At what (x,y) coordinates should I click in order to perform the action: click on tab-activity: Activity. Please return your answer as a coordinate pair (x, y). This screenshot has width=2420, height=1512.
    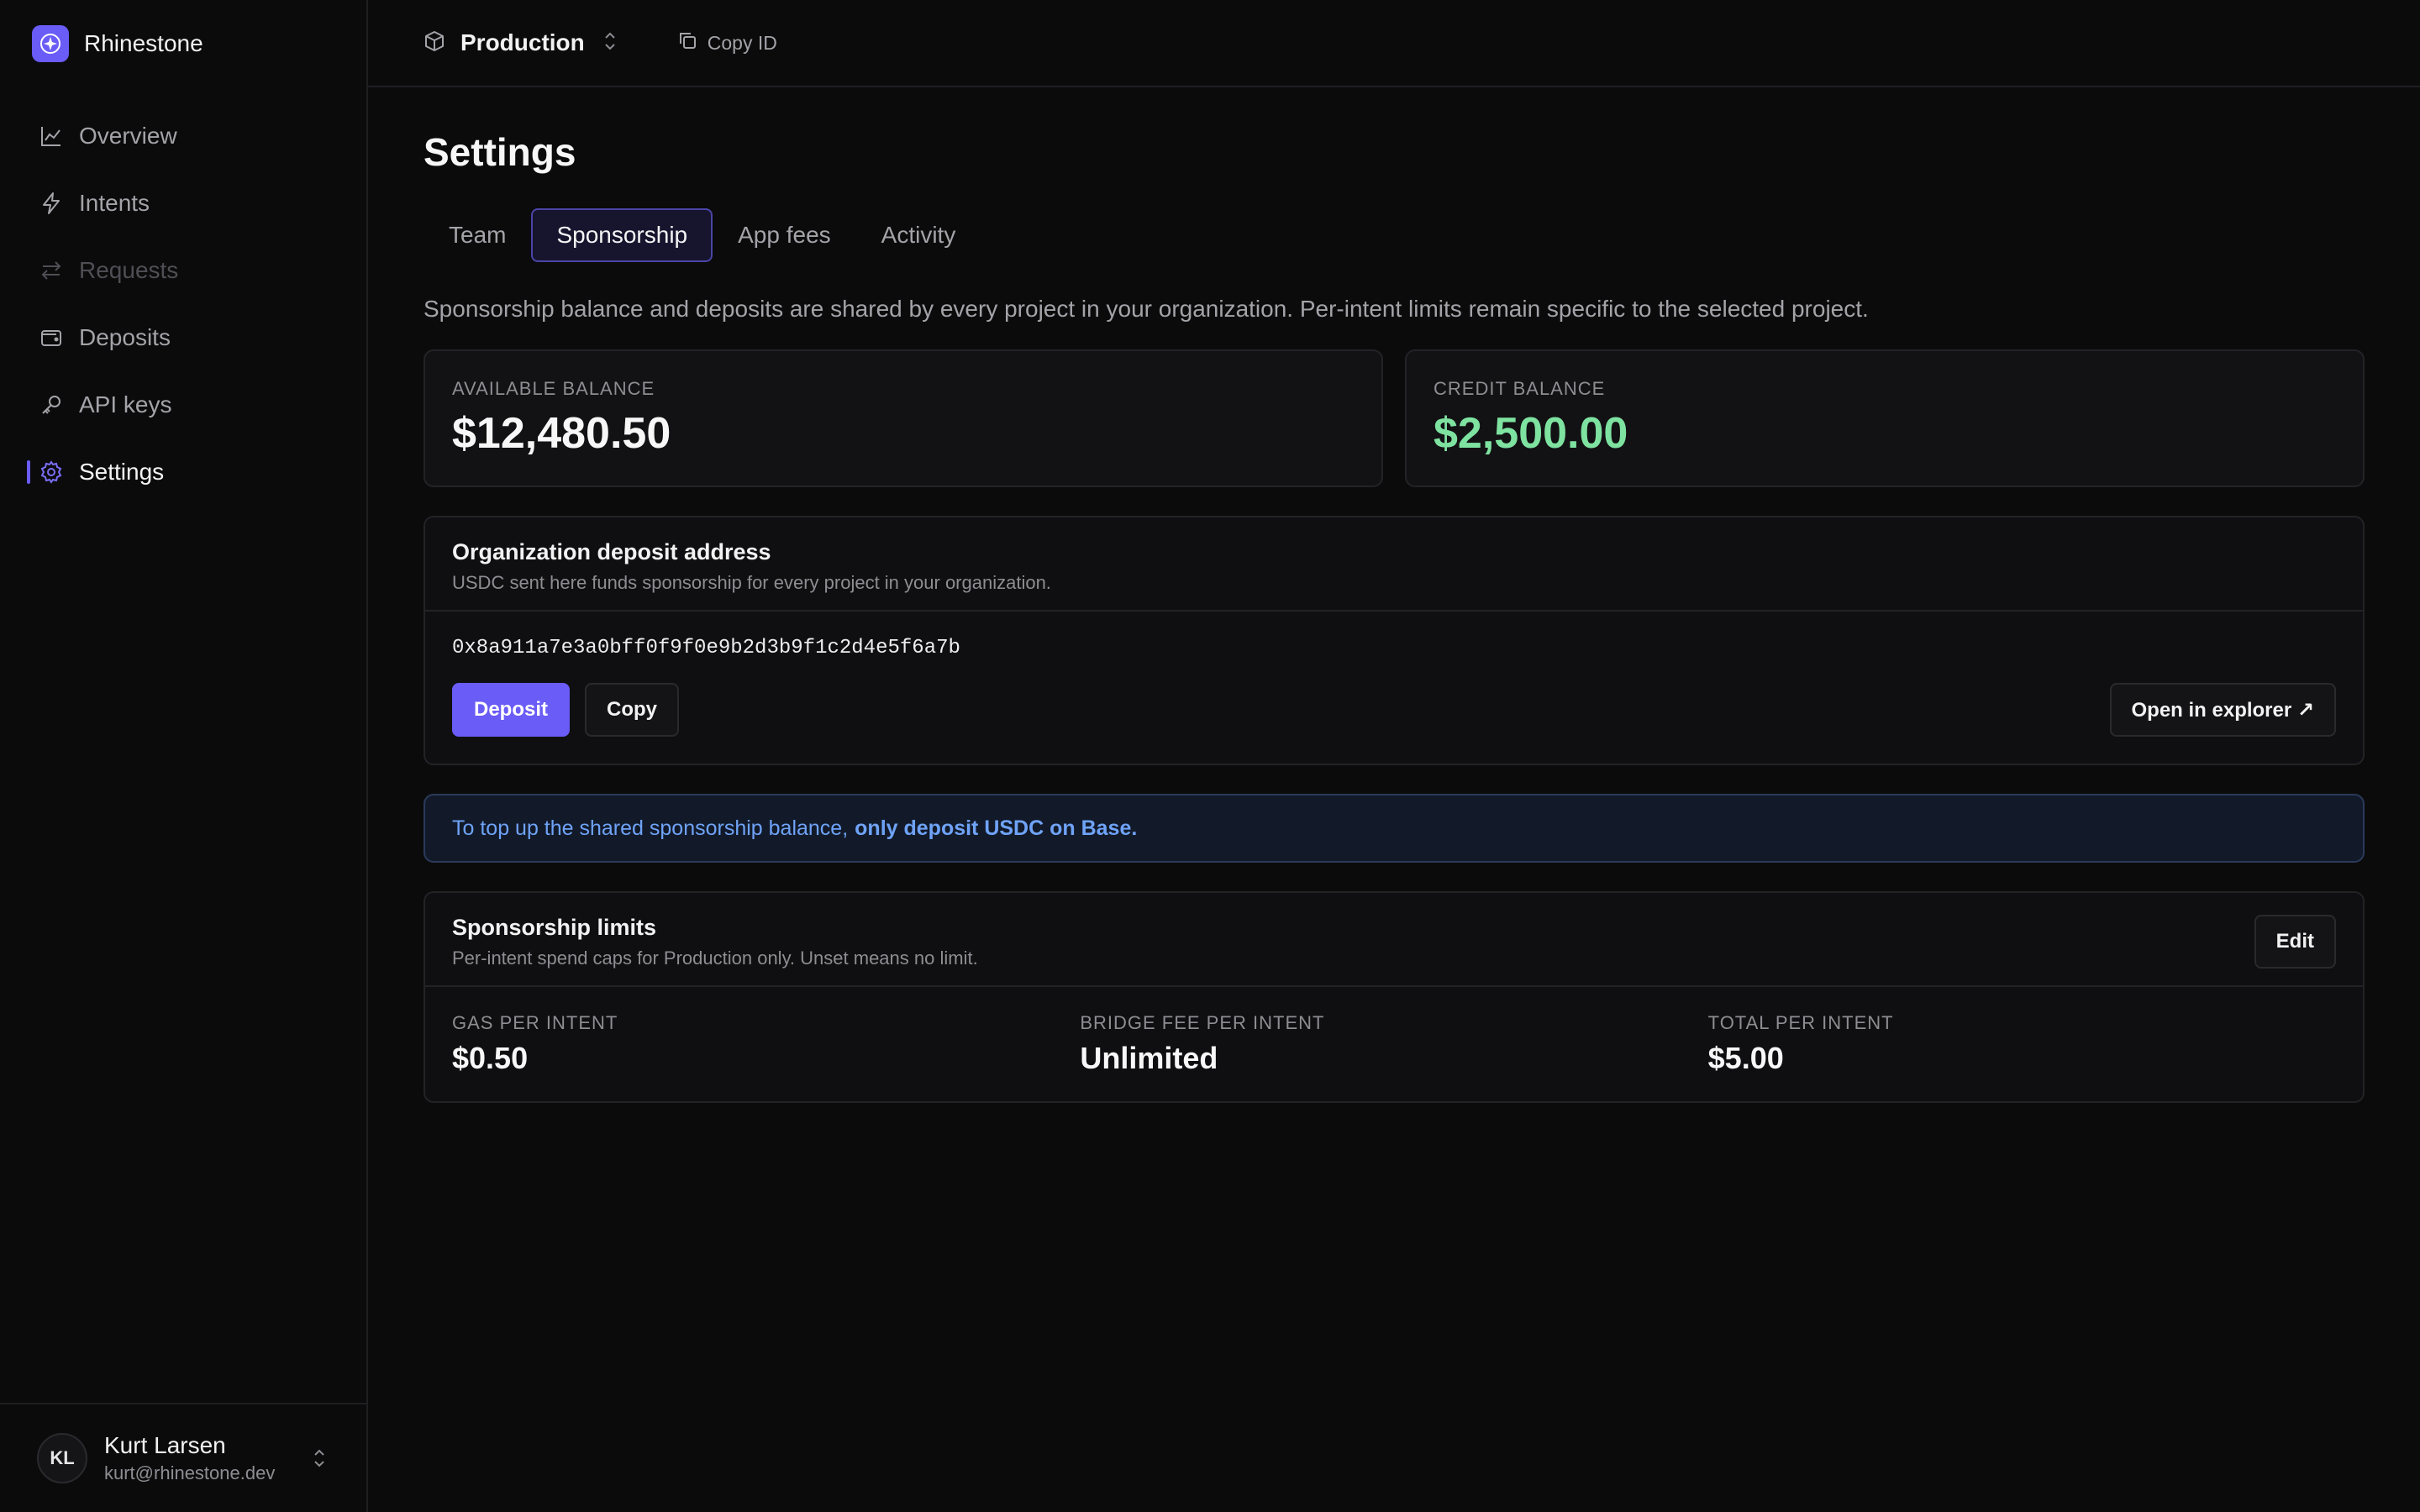
    Looking at the image, I should click on (918, 235).